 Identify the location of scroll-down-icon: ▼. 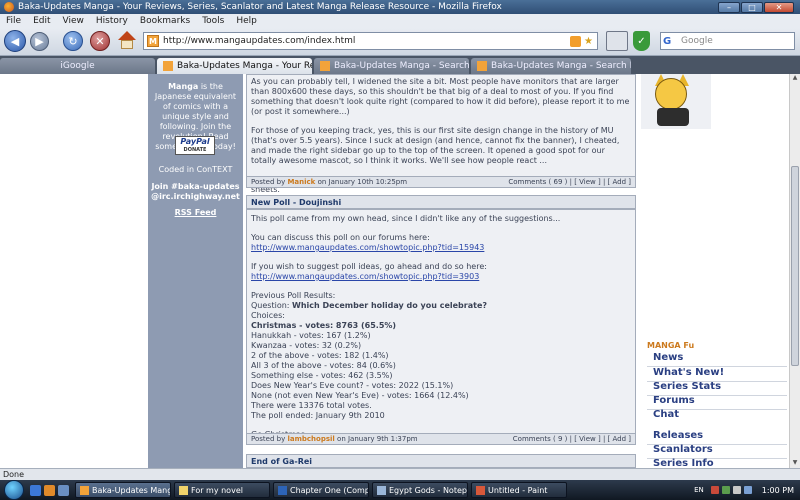
(795, 463).